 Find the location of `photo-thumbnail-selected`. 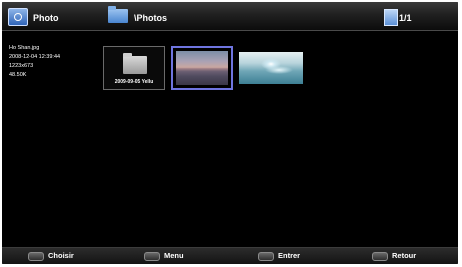

photo-thumbnail-selected is located at coordinates (202, 68).